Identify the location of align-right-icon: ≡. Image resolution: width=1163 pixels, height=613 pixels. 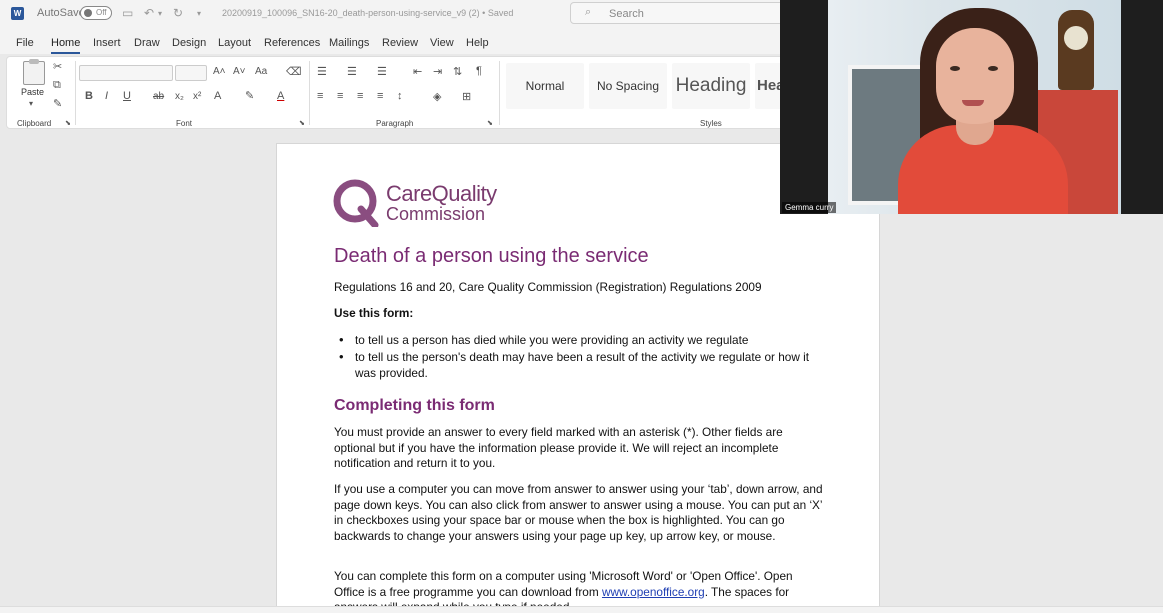
(360, 96).